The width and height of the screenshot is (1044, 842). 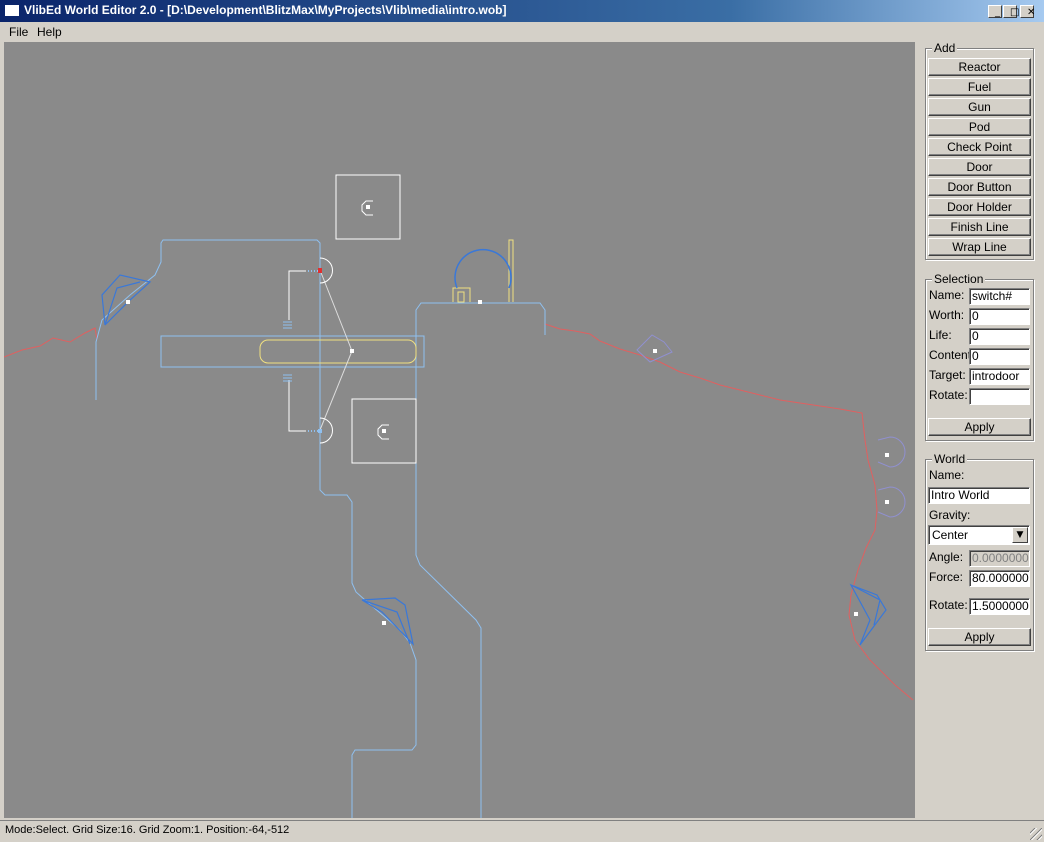 What do you see at coordinates (297, 406) in the screenshot?
I see `switch-bracket-bottom` at bounding box center [297, 406].